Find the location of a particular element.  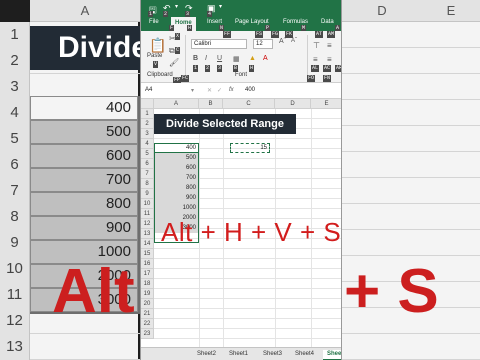

clipboard-group-label: Clipboard is located at coordinates (160, 75).